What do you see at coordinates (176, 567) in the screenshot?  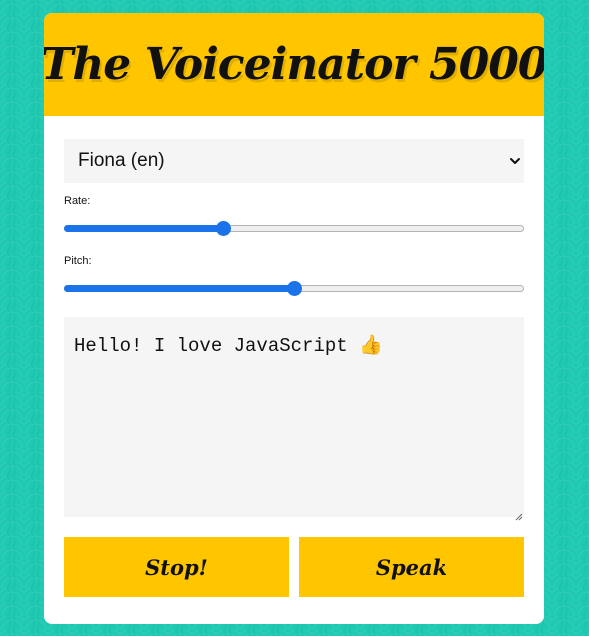 I see `stop-button: Stop!` at bounding box center [176, 567].